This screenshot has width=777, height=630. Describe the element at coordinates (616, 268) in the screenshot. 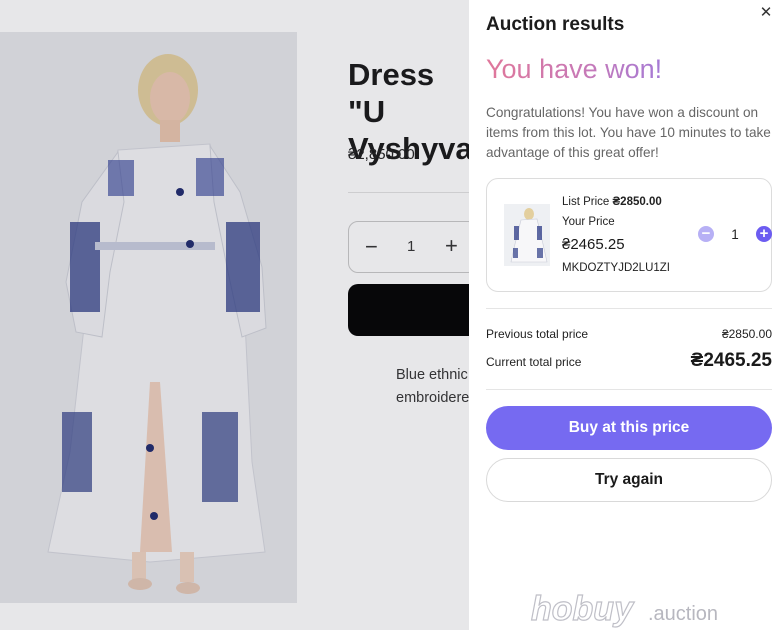

I see `product-sku: MKDOZTYJD2LU1ZI` at that location.